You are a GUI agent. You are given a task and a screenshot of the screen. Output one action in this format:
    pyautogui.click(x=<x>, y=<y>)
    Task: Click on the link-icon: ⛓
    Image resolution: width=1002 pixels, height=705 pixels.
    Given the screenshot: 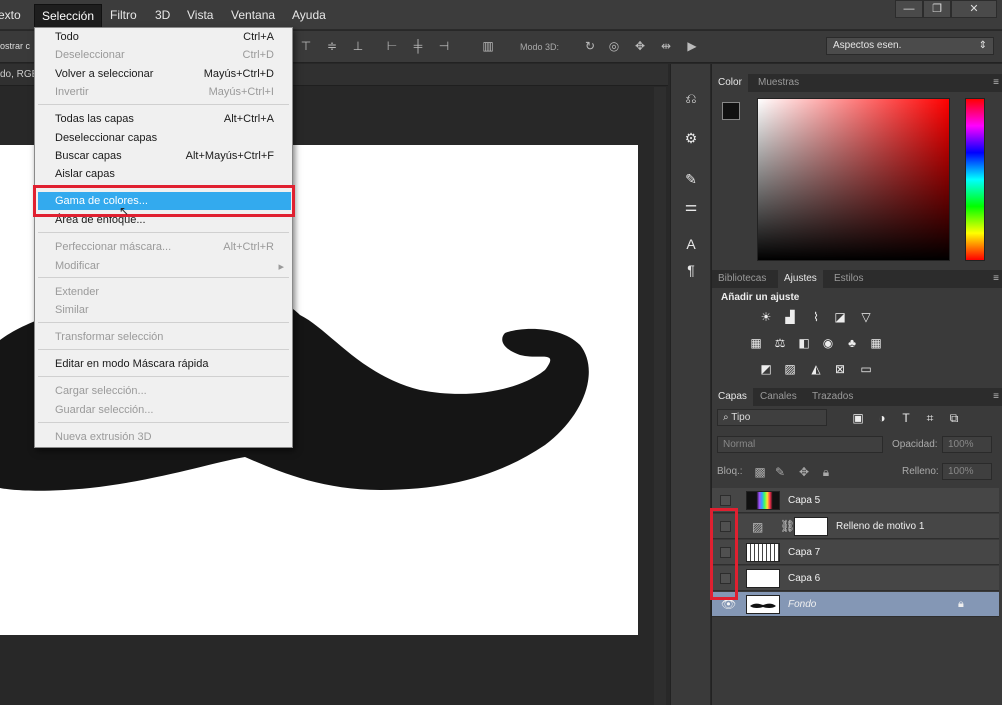 What is the action you would take?
    pyautogui.click(x=787, y=526)
    